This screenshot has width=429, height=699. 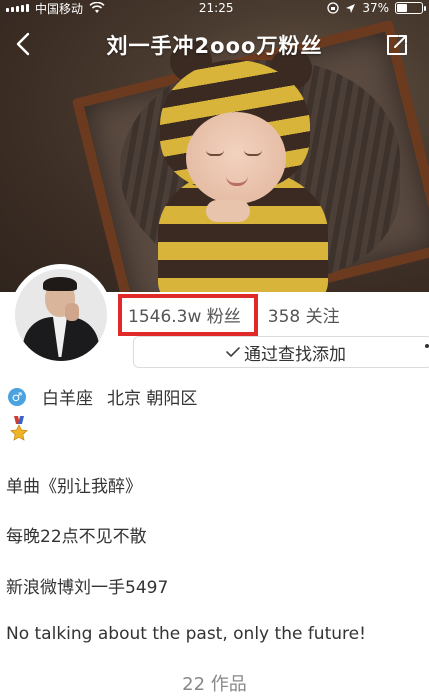 What do you see at coordinates (233, 352) in the screenshot?
I see `check-icon` at bounding box center [233, 352].